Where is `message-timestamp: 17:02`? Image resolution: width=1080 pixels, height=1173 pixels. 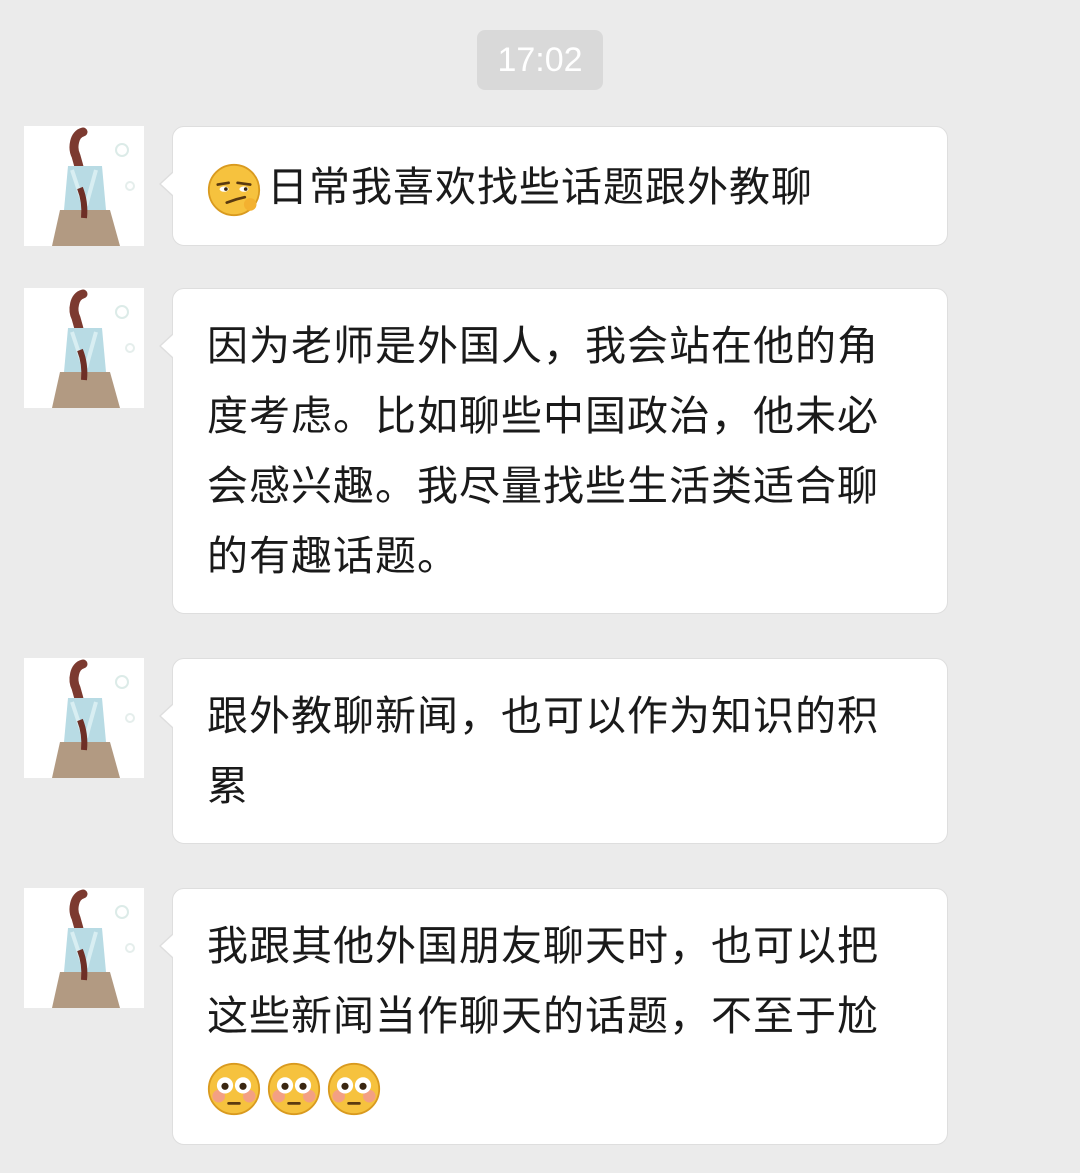
message-timestamp: 17:02 is located at coordinates (540, 60).